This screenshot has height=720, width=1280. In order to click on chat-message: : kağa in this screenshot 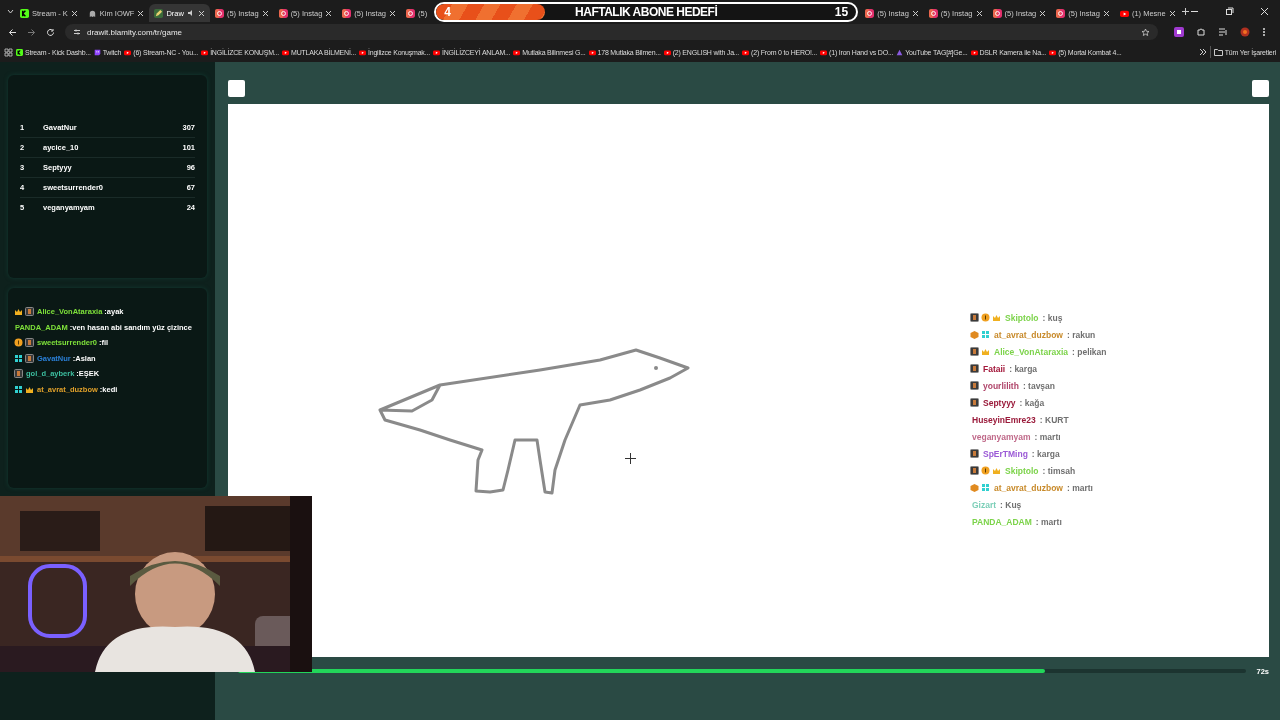, I will do `click(1032, 402)`.